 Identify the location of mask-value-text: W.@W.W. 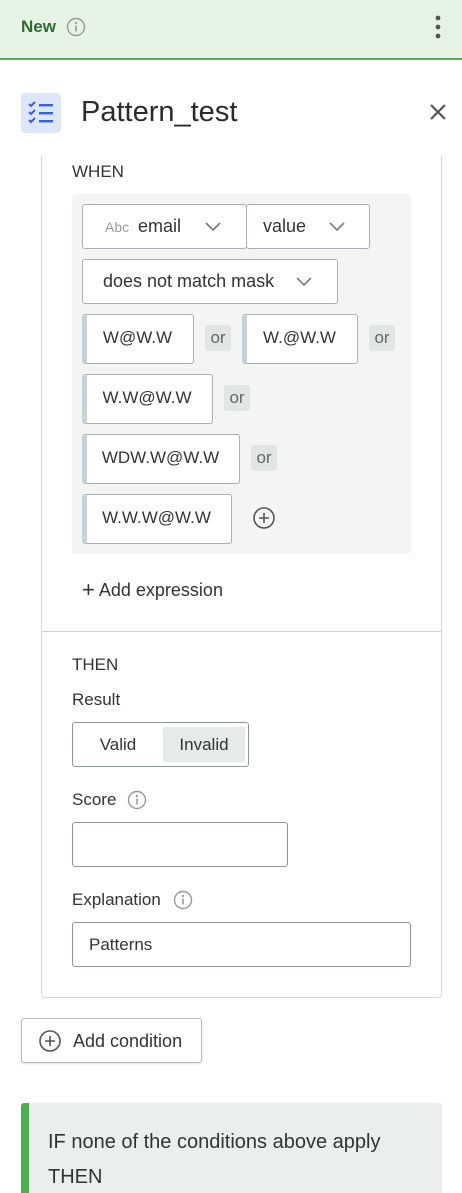
(299, 337).